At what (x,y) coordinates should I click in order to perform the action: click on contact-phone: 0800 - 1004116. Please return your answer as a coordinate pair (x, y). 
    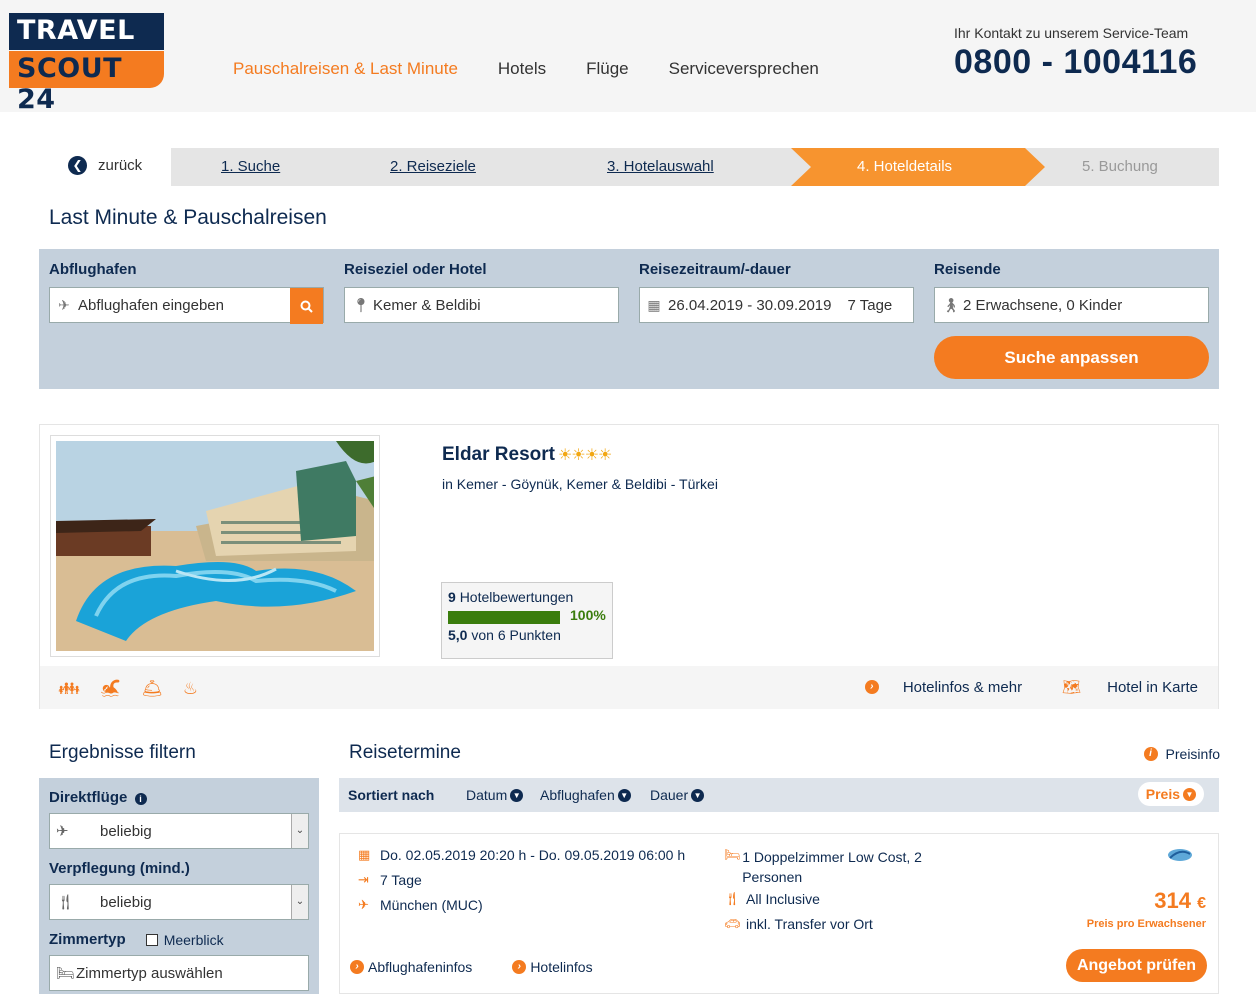
    Looking at the image, I should click on (1075, 62).